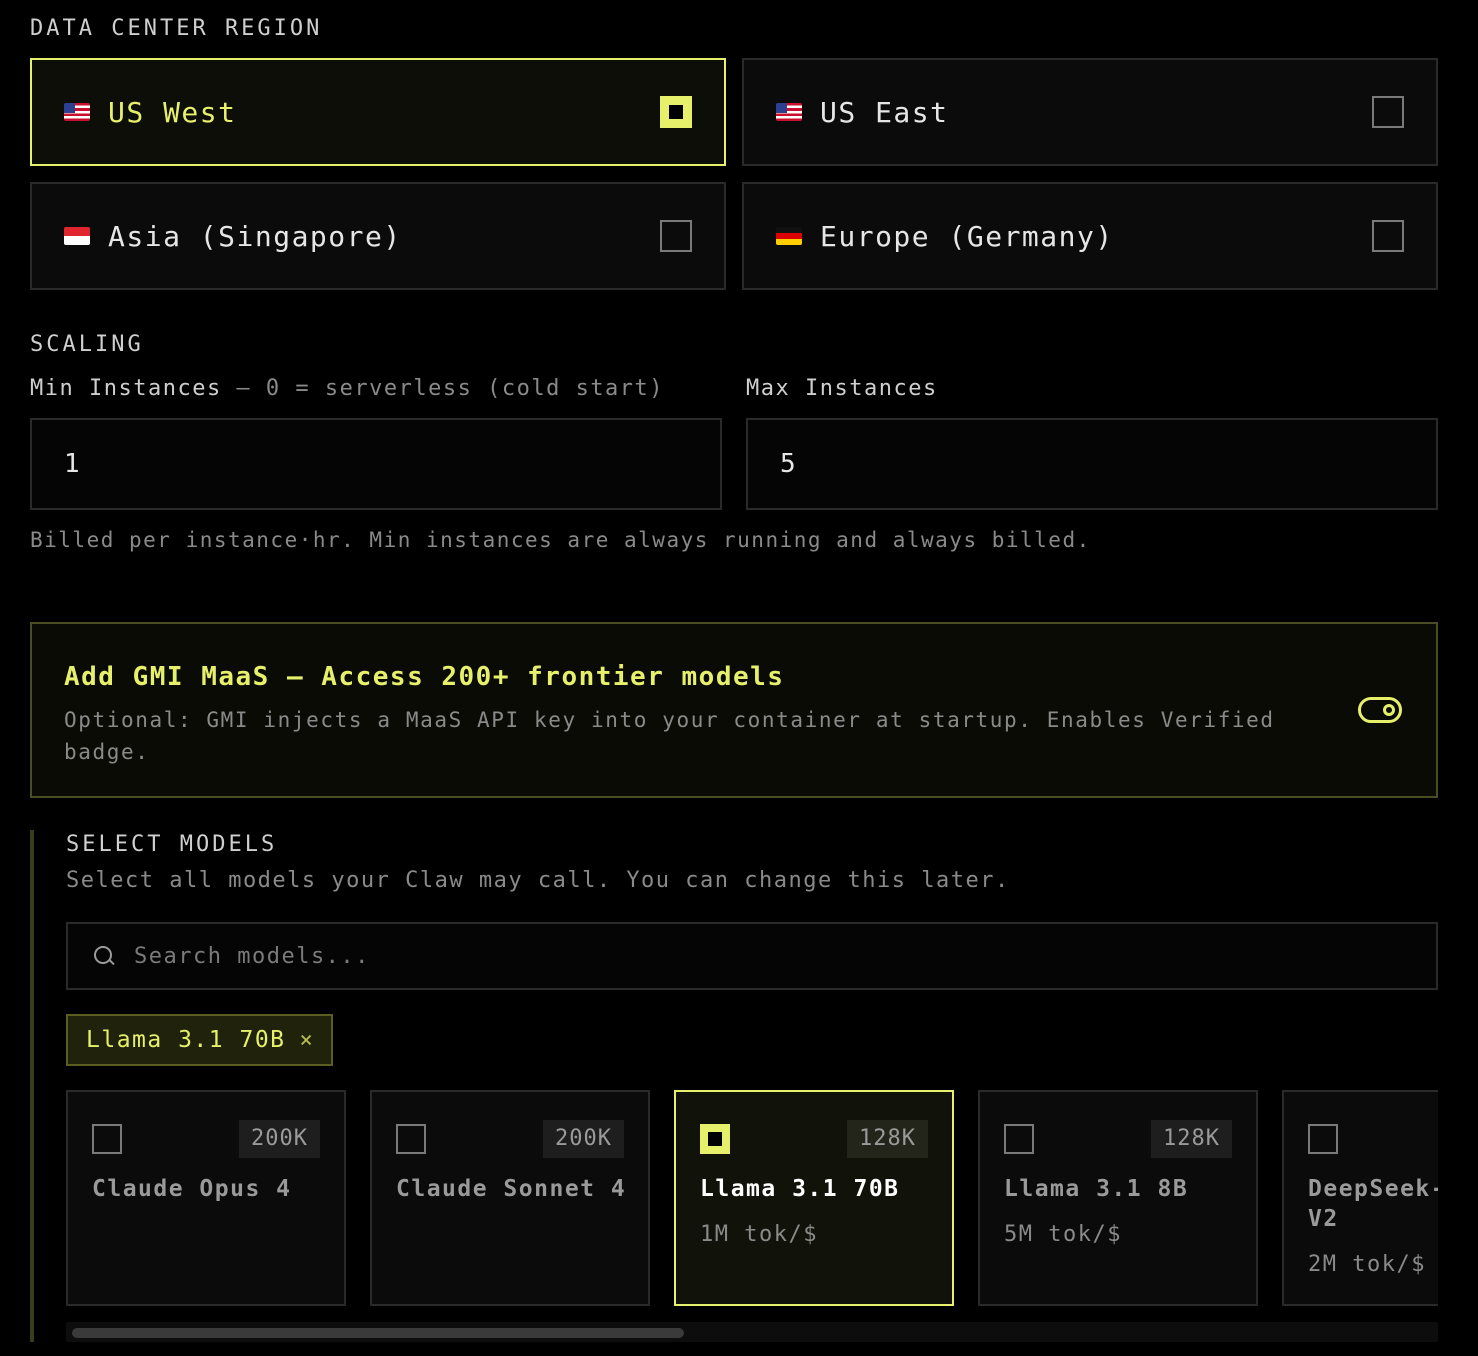 This screenshot has height=1356, width=1478. I want to click on model-name: Claude Sonnet 4, so click(511, 1189).